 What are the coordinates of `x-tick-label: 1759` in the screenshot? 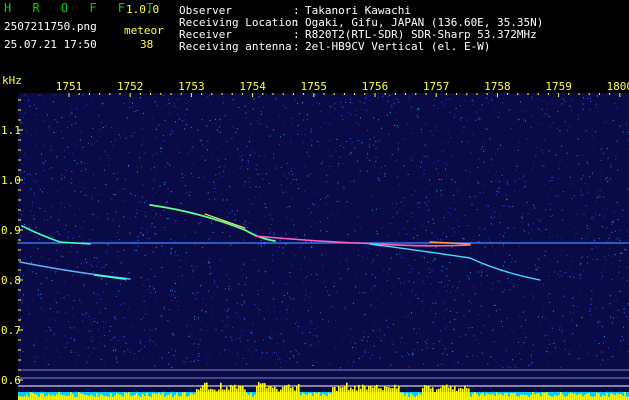 It's located at (558, 86).